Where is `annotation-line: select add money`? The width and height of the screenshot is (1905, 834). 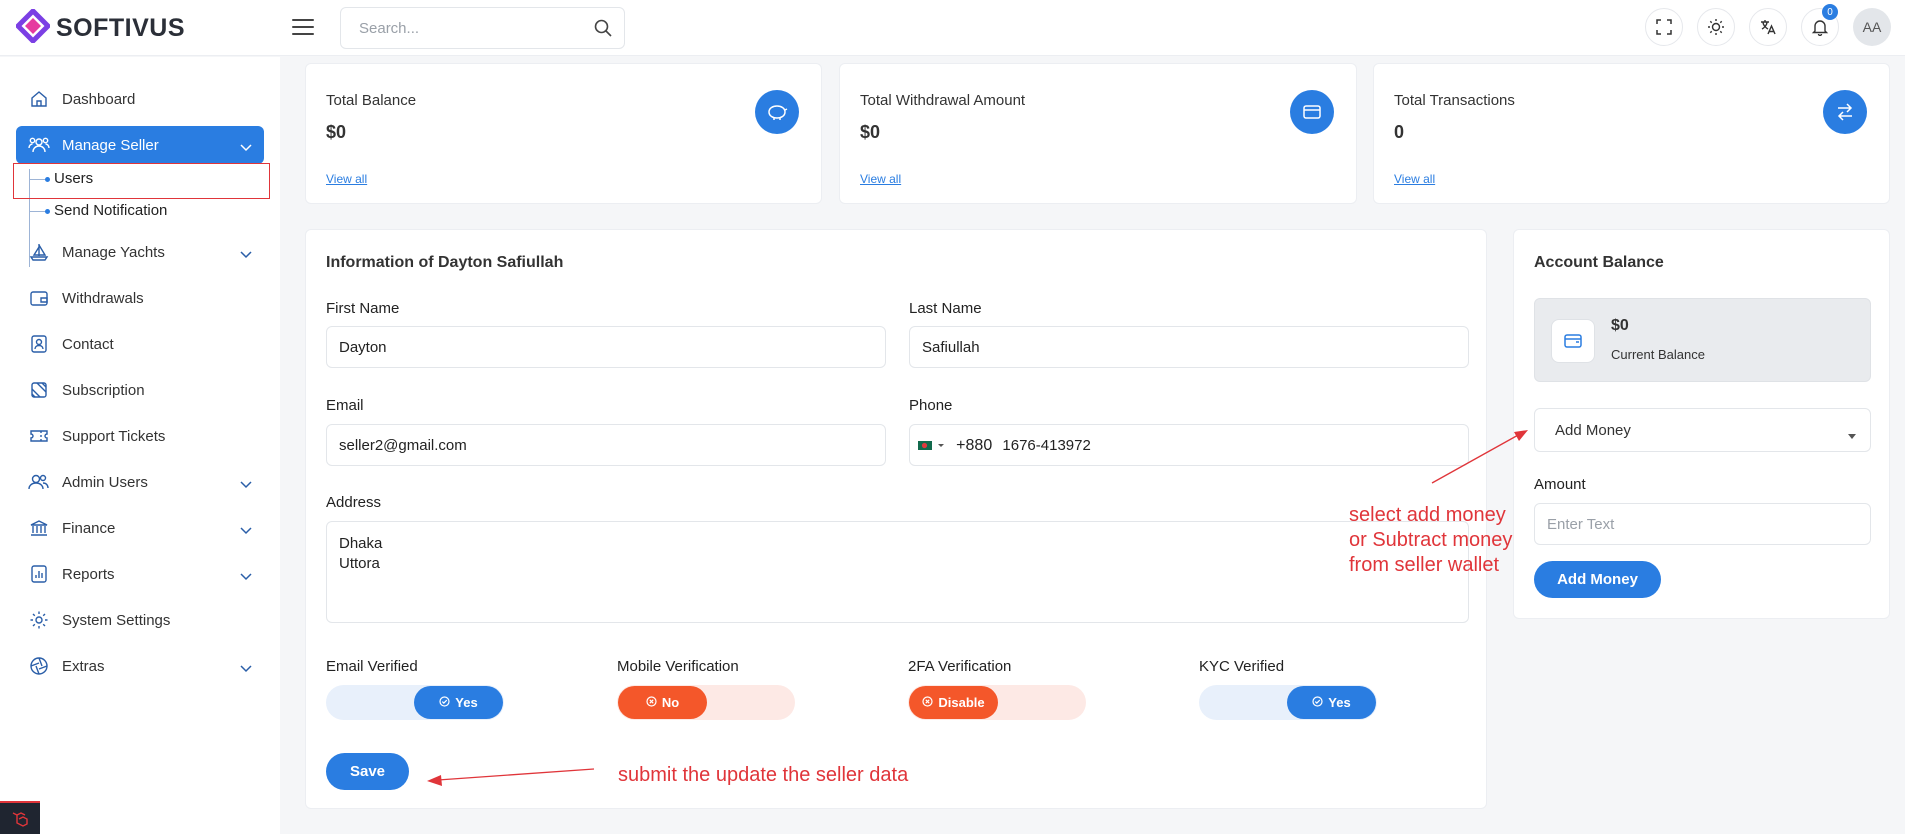 annotation-line: select add money is located at coordinates (1427, 515).